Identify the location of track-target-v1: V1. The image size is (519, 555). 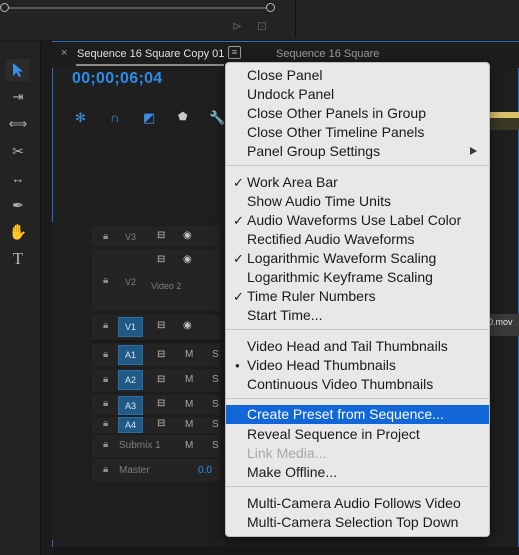
(130, 327).